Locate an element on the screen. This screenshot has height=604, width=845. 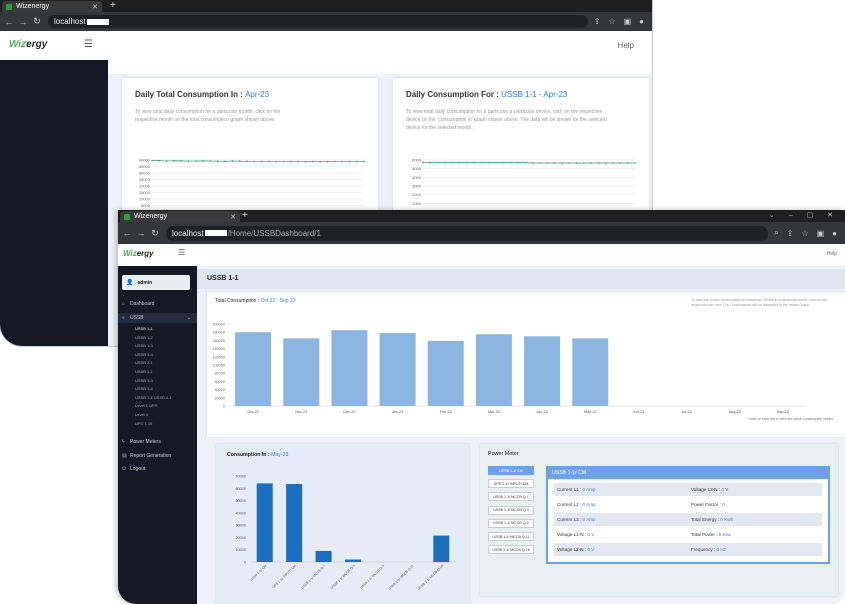
y-tick-label: 40000 is located at coordinates (240, 513).